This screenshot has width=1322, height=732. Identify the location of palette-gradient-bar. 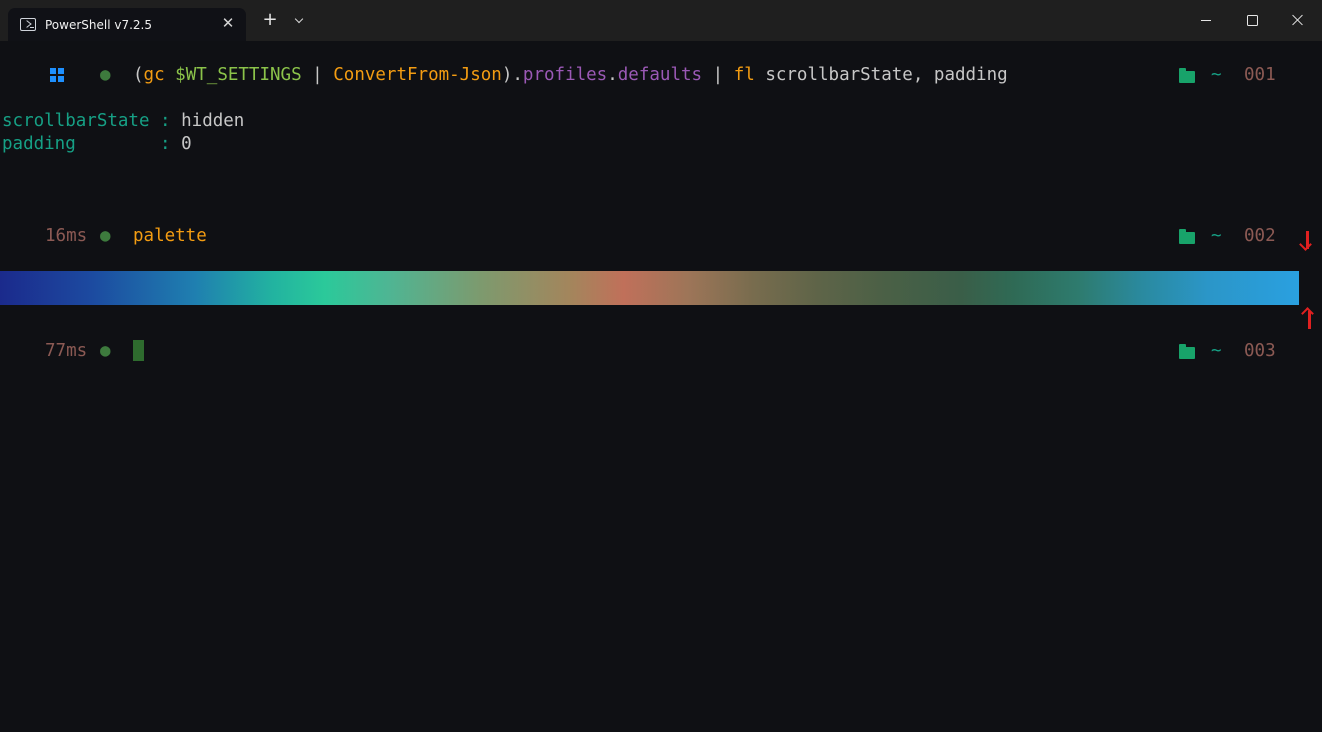
(649, 288).